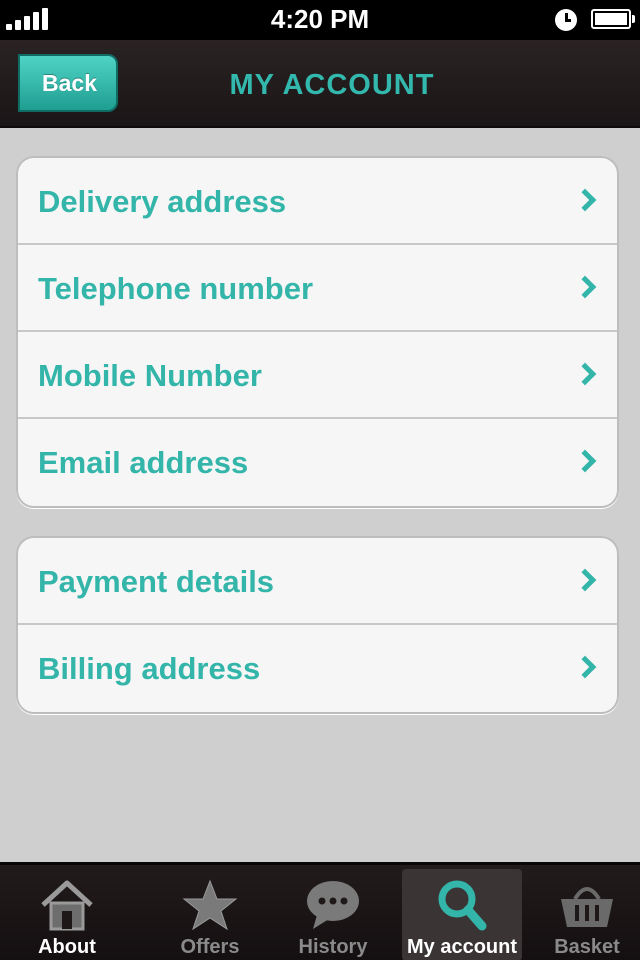  I want to click on basket-icon, so click(587, 907).